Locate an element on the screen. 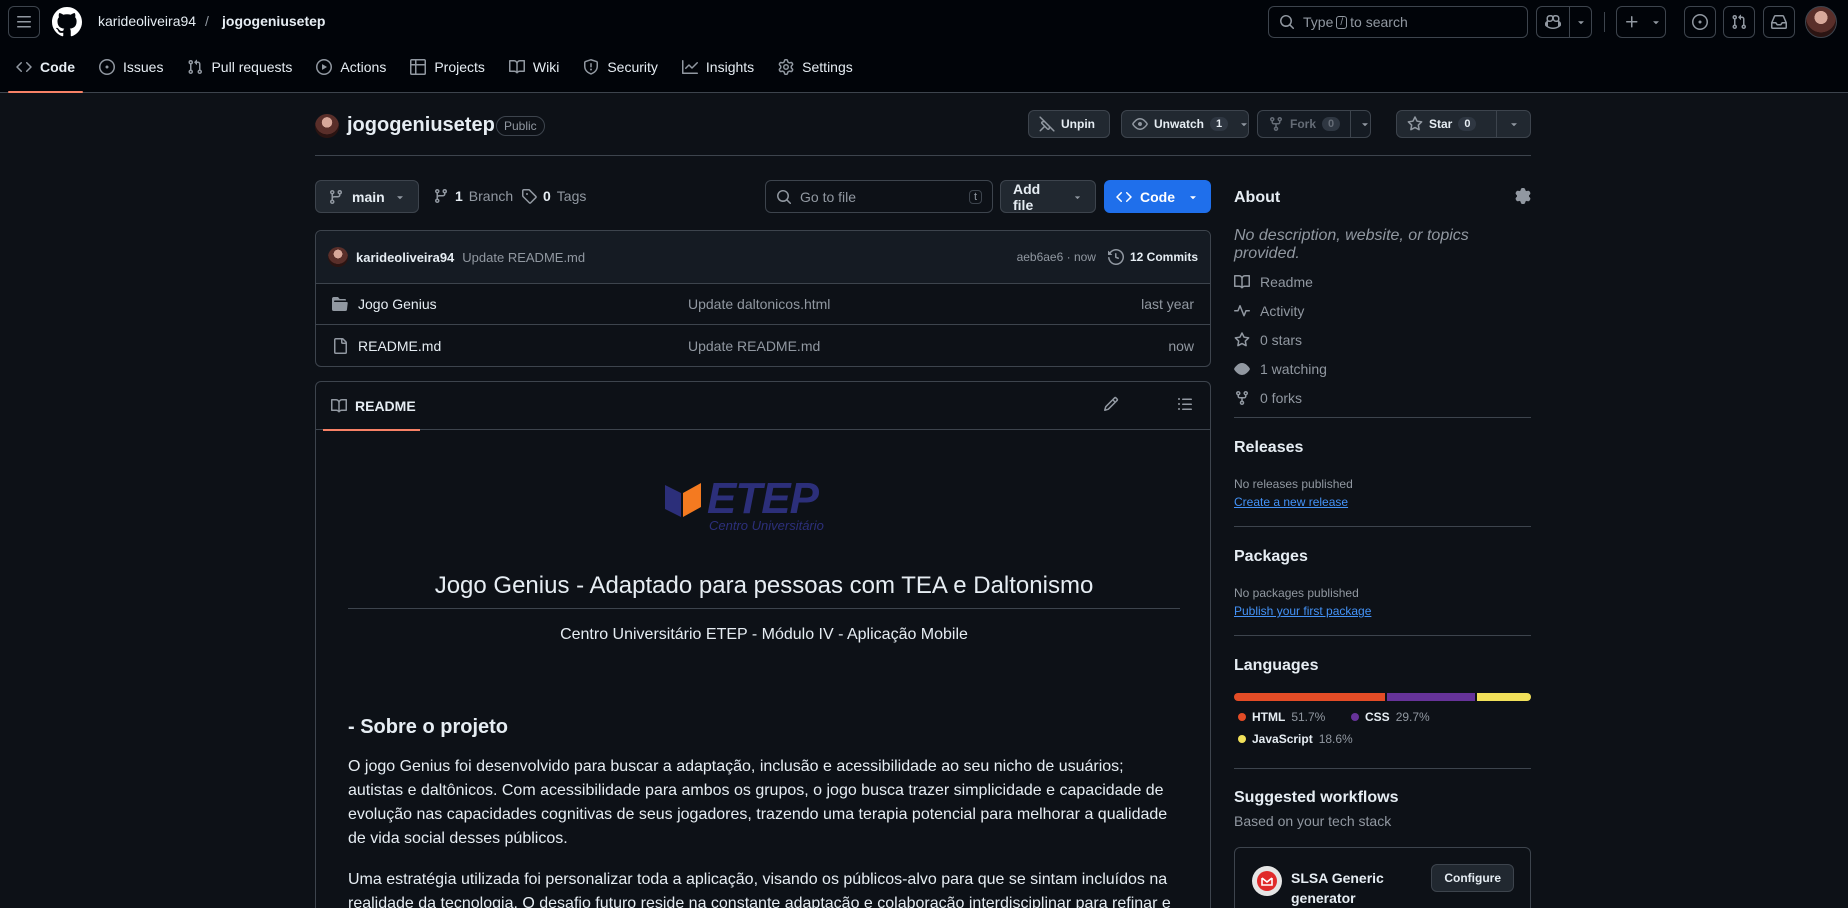  repo-owner-avatar is located at coordinates (327, 126).